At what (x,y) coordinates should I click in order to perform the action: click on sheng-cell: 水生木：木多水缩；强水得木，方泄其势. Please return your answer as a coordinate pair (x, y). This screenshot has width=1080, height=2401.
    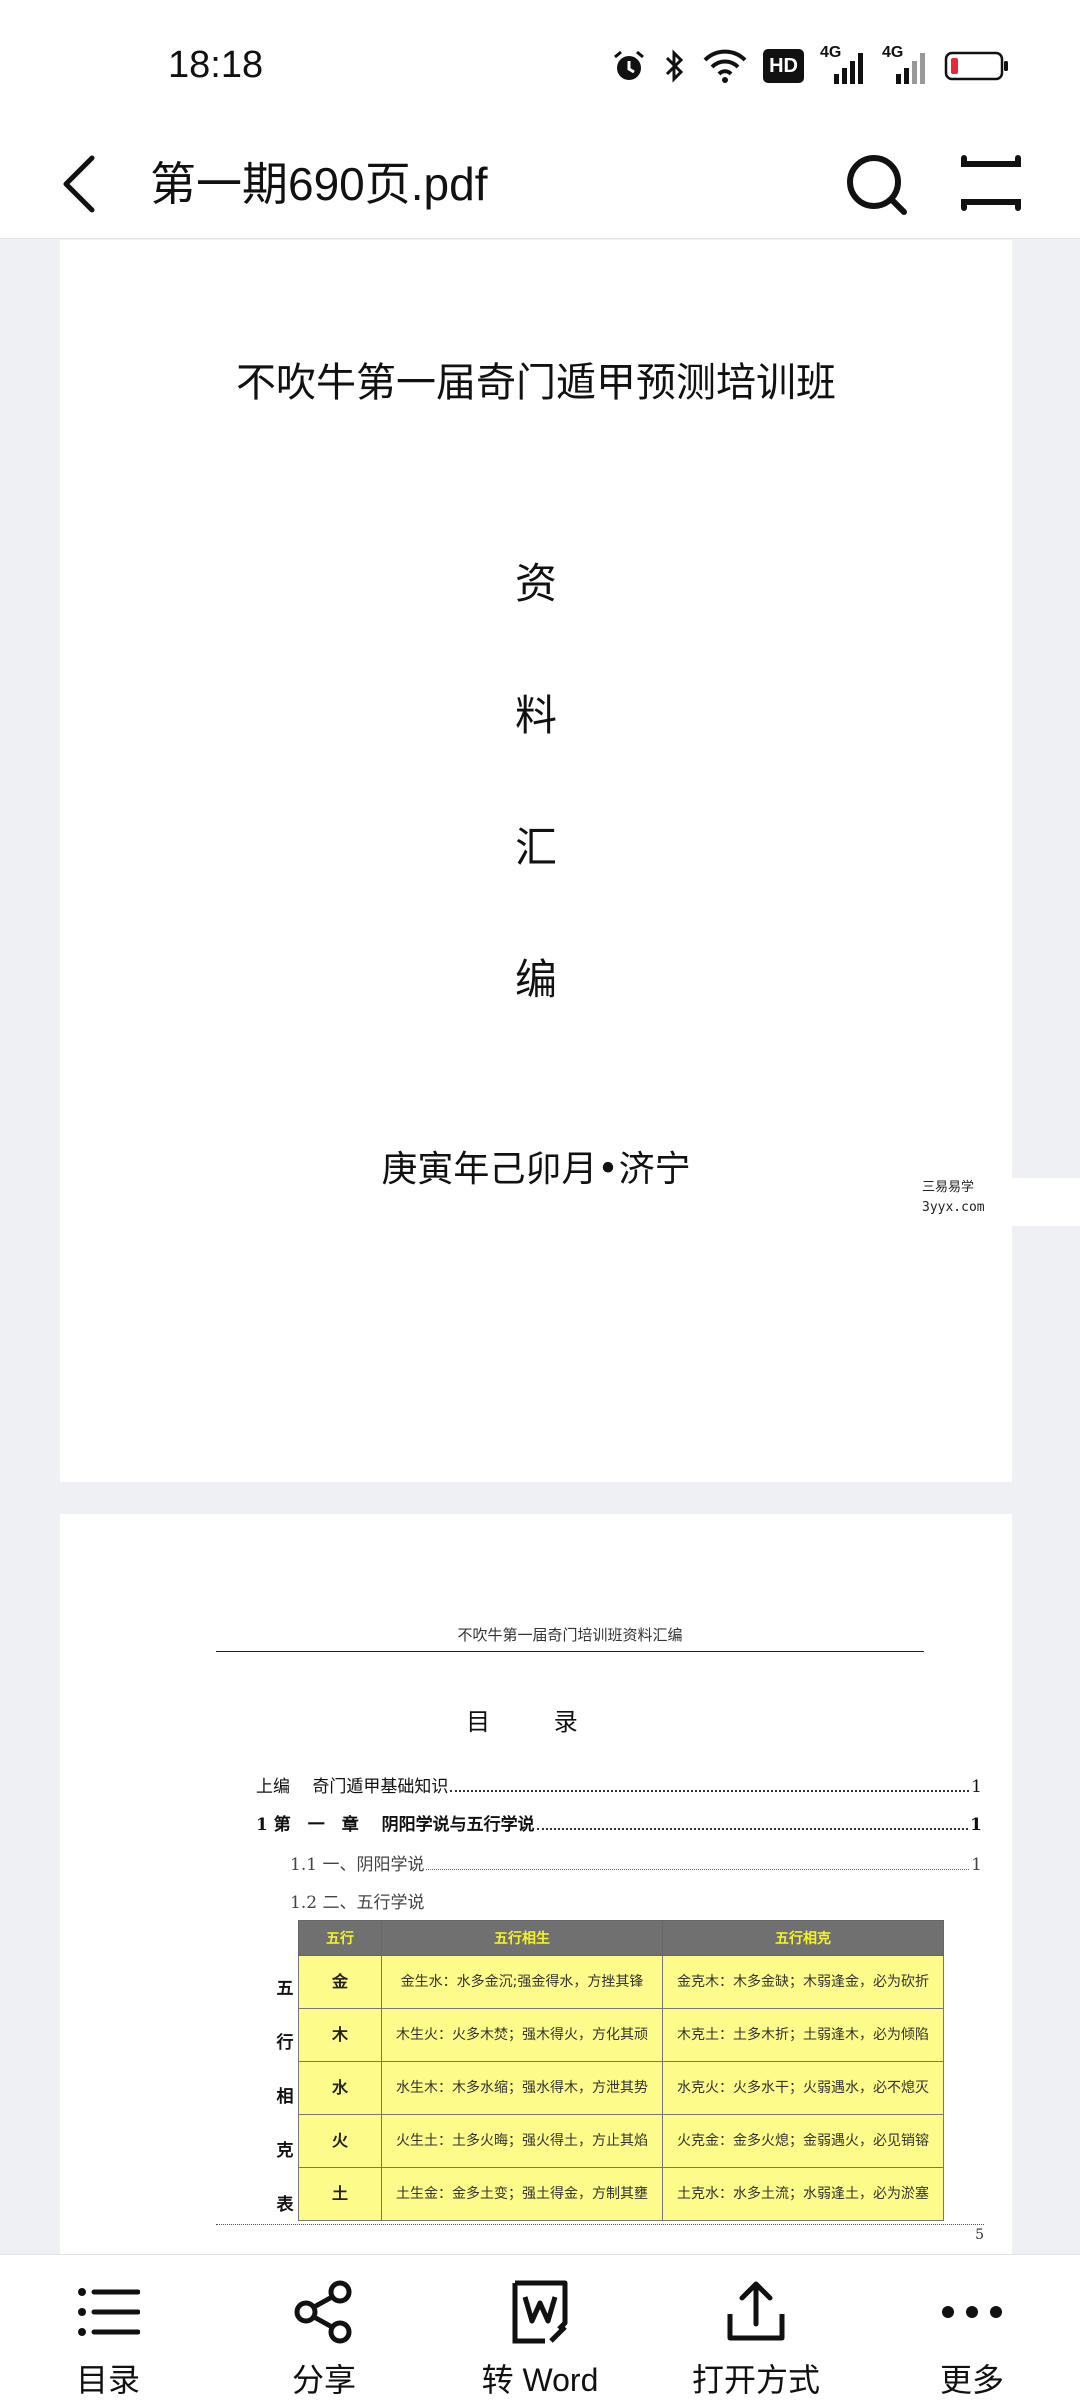
    Looking at the image, I should click on (522, 2088).